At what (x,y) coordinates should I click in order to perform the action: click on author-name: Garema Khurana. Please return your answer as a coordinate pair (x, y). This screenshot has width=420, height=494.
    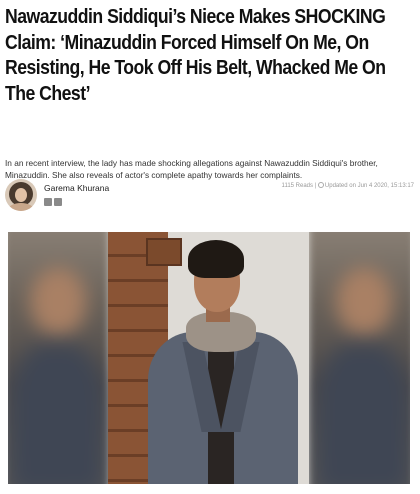
    Looking at the image, I should click on (76, 188).